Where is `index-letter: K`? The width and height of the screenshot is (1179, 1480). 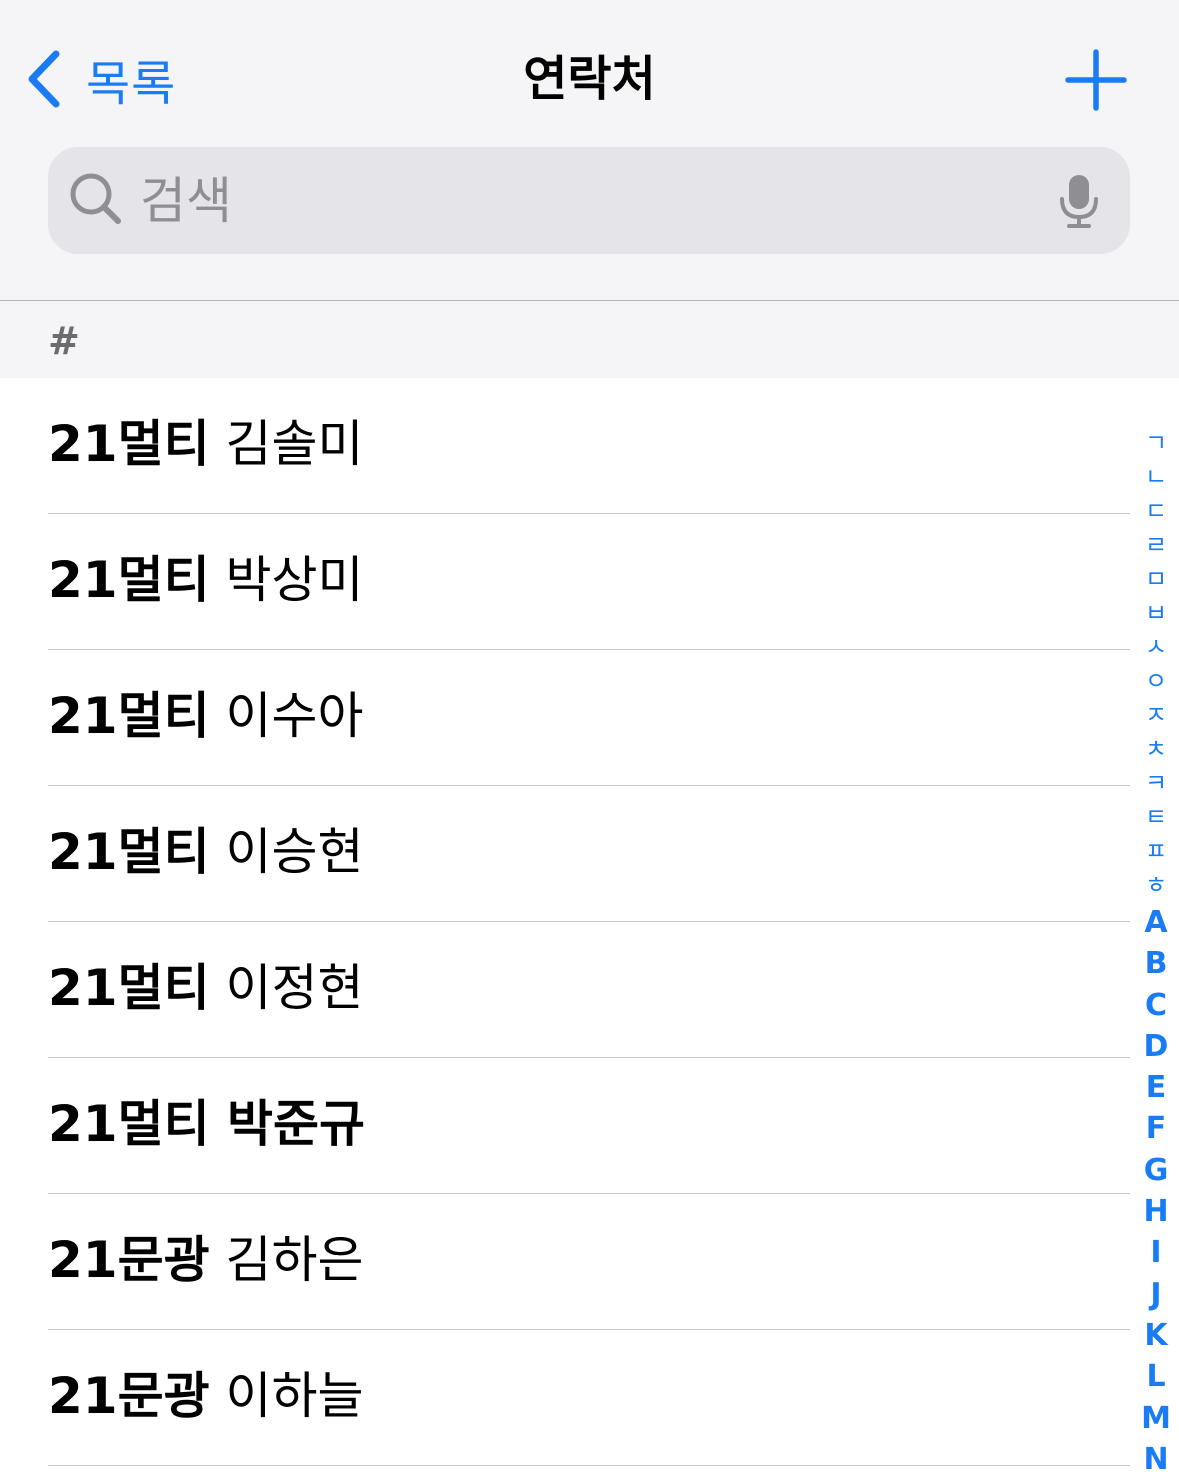
index-letter: K is located at coordinates (1156, 1335).